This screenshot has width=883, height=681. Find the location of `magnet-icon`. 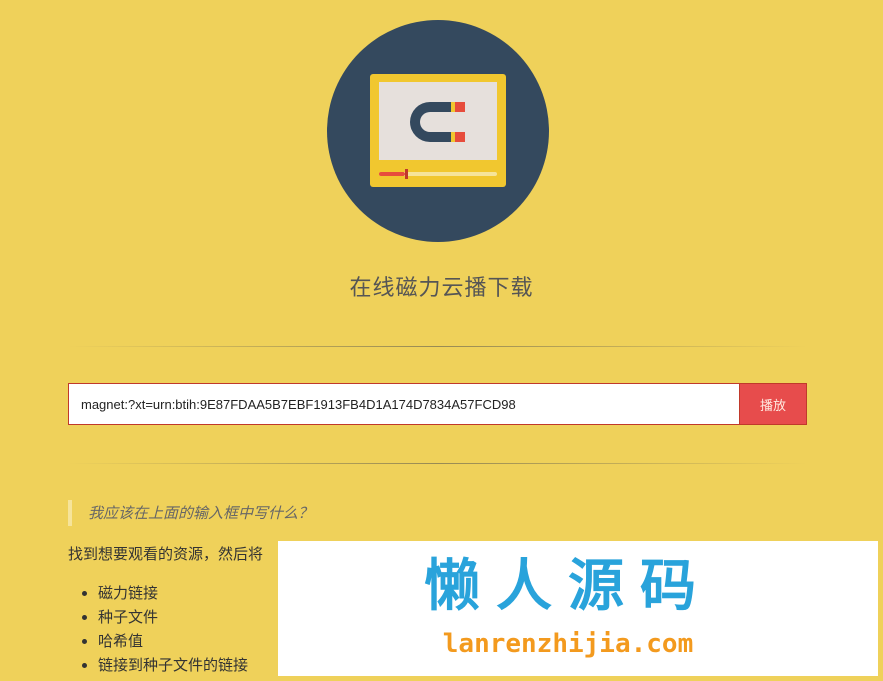

magnet-icon is located at coordinates (437, 122).